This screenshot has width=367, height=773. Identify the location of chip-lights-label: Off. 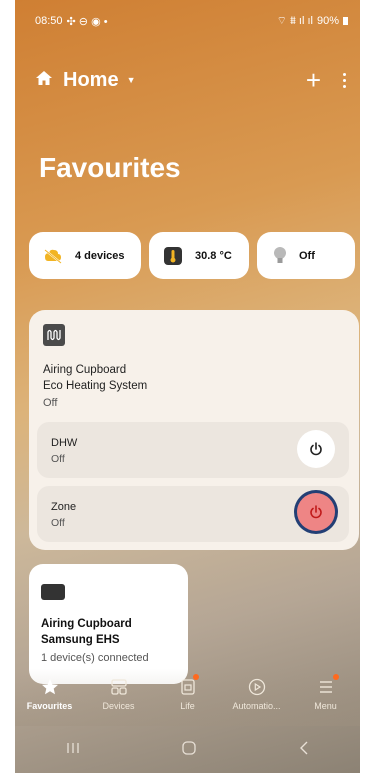
(307, 255).